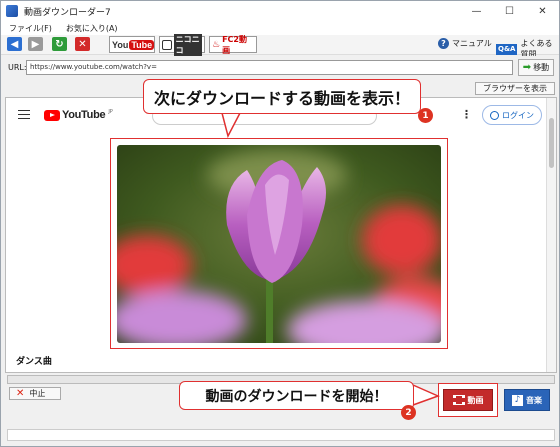  What do you see at coordinates (110, 112) in the screenshot?
I see `youtube-region-label: JP` at bounding box center [110, 112].